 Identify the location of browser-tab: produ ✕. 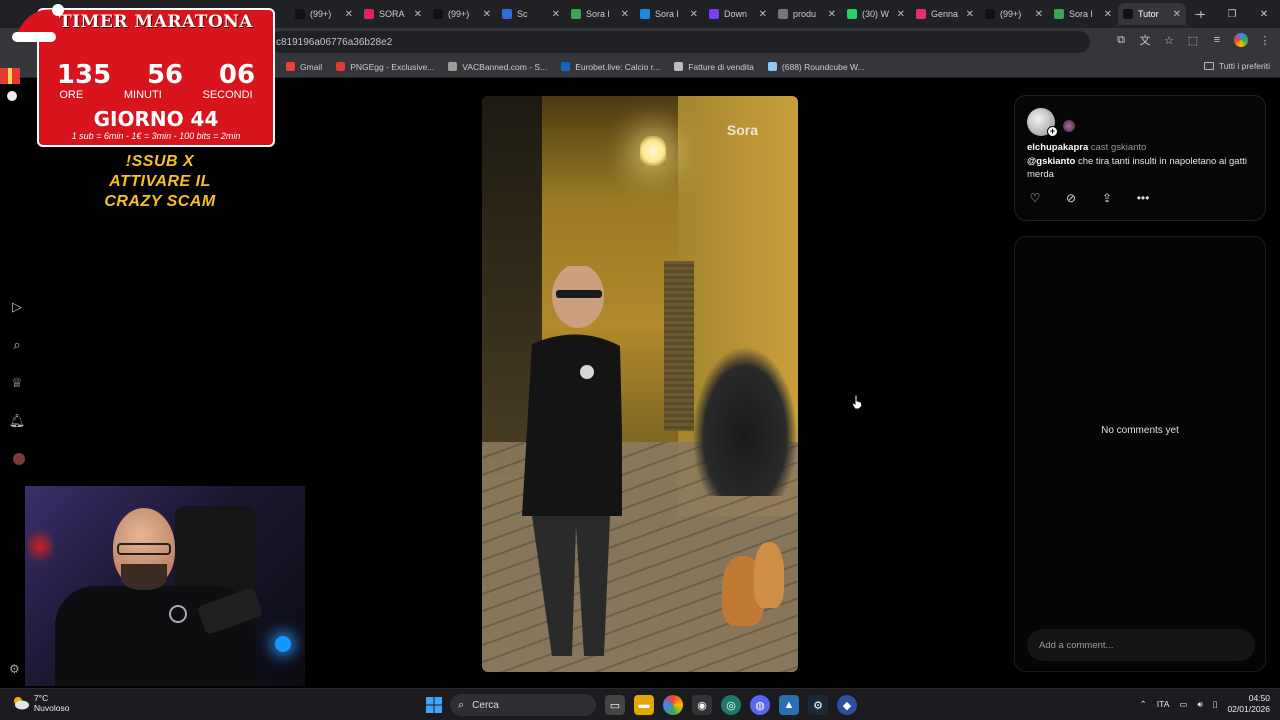
(807, 14).